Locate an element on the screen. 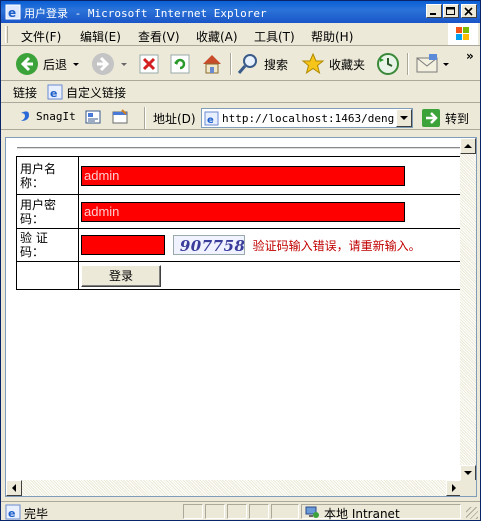 This screenshot has height=521, width=481. scroll-up-icon is located at coordinates (468, 146).